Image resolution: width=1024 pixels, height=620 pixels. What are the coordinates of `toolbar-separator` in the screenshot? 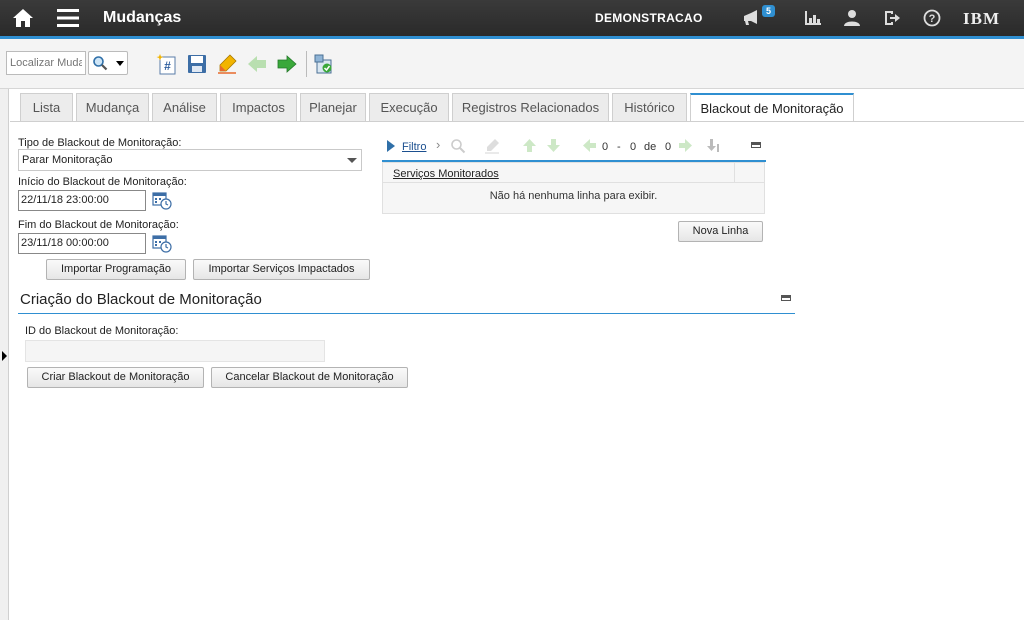 It's located at (306, 64).